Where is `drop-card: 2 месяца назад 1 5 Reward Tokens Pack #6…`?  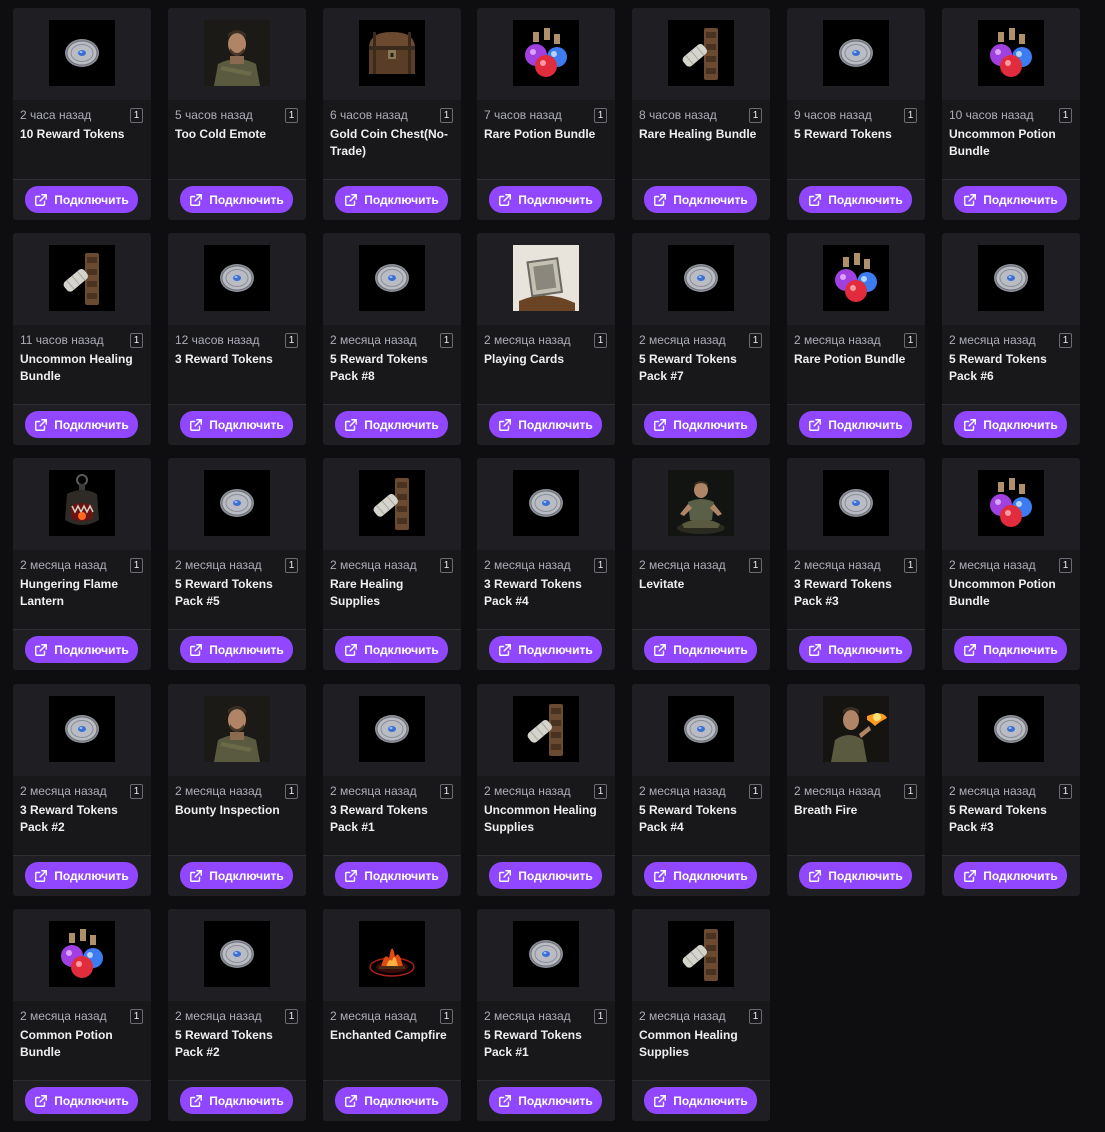 drop-card: 2 месяца назад 1 5 Reward Tokens Pack #6… is located at coordinates (1011, 339).